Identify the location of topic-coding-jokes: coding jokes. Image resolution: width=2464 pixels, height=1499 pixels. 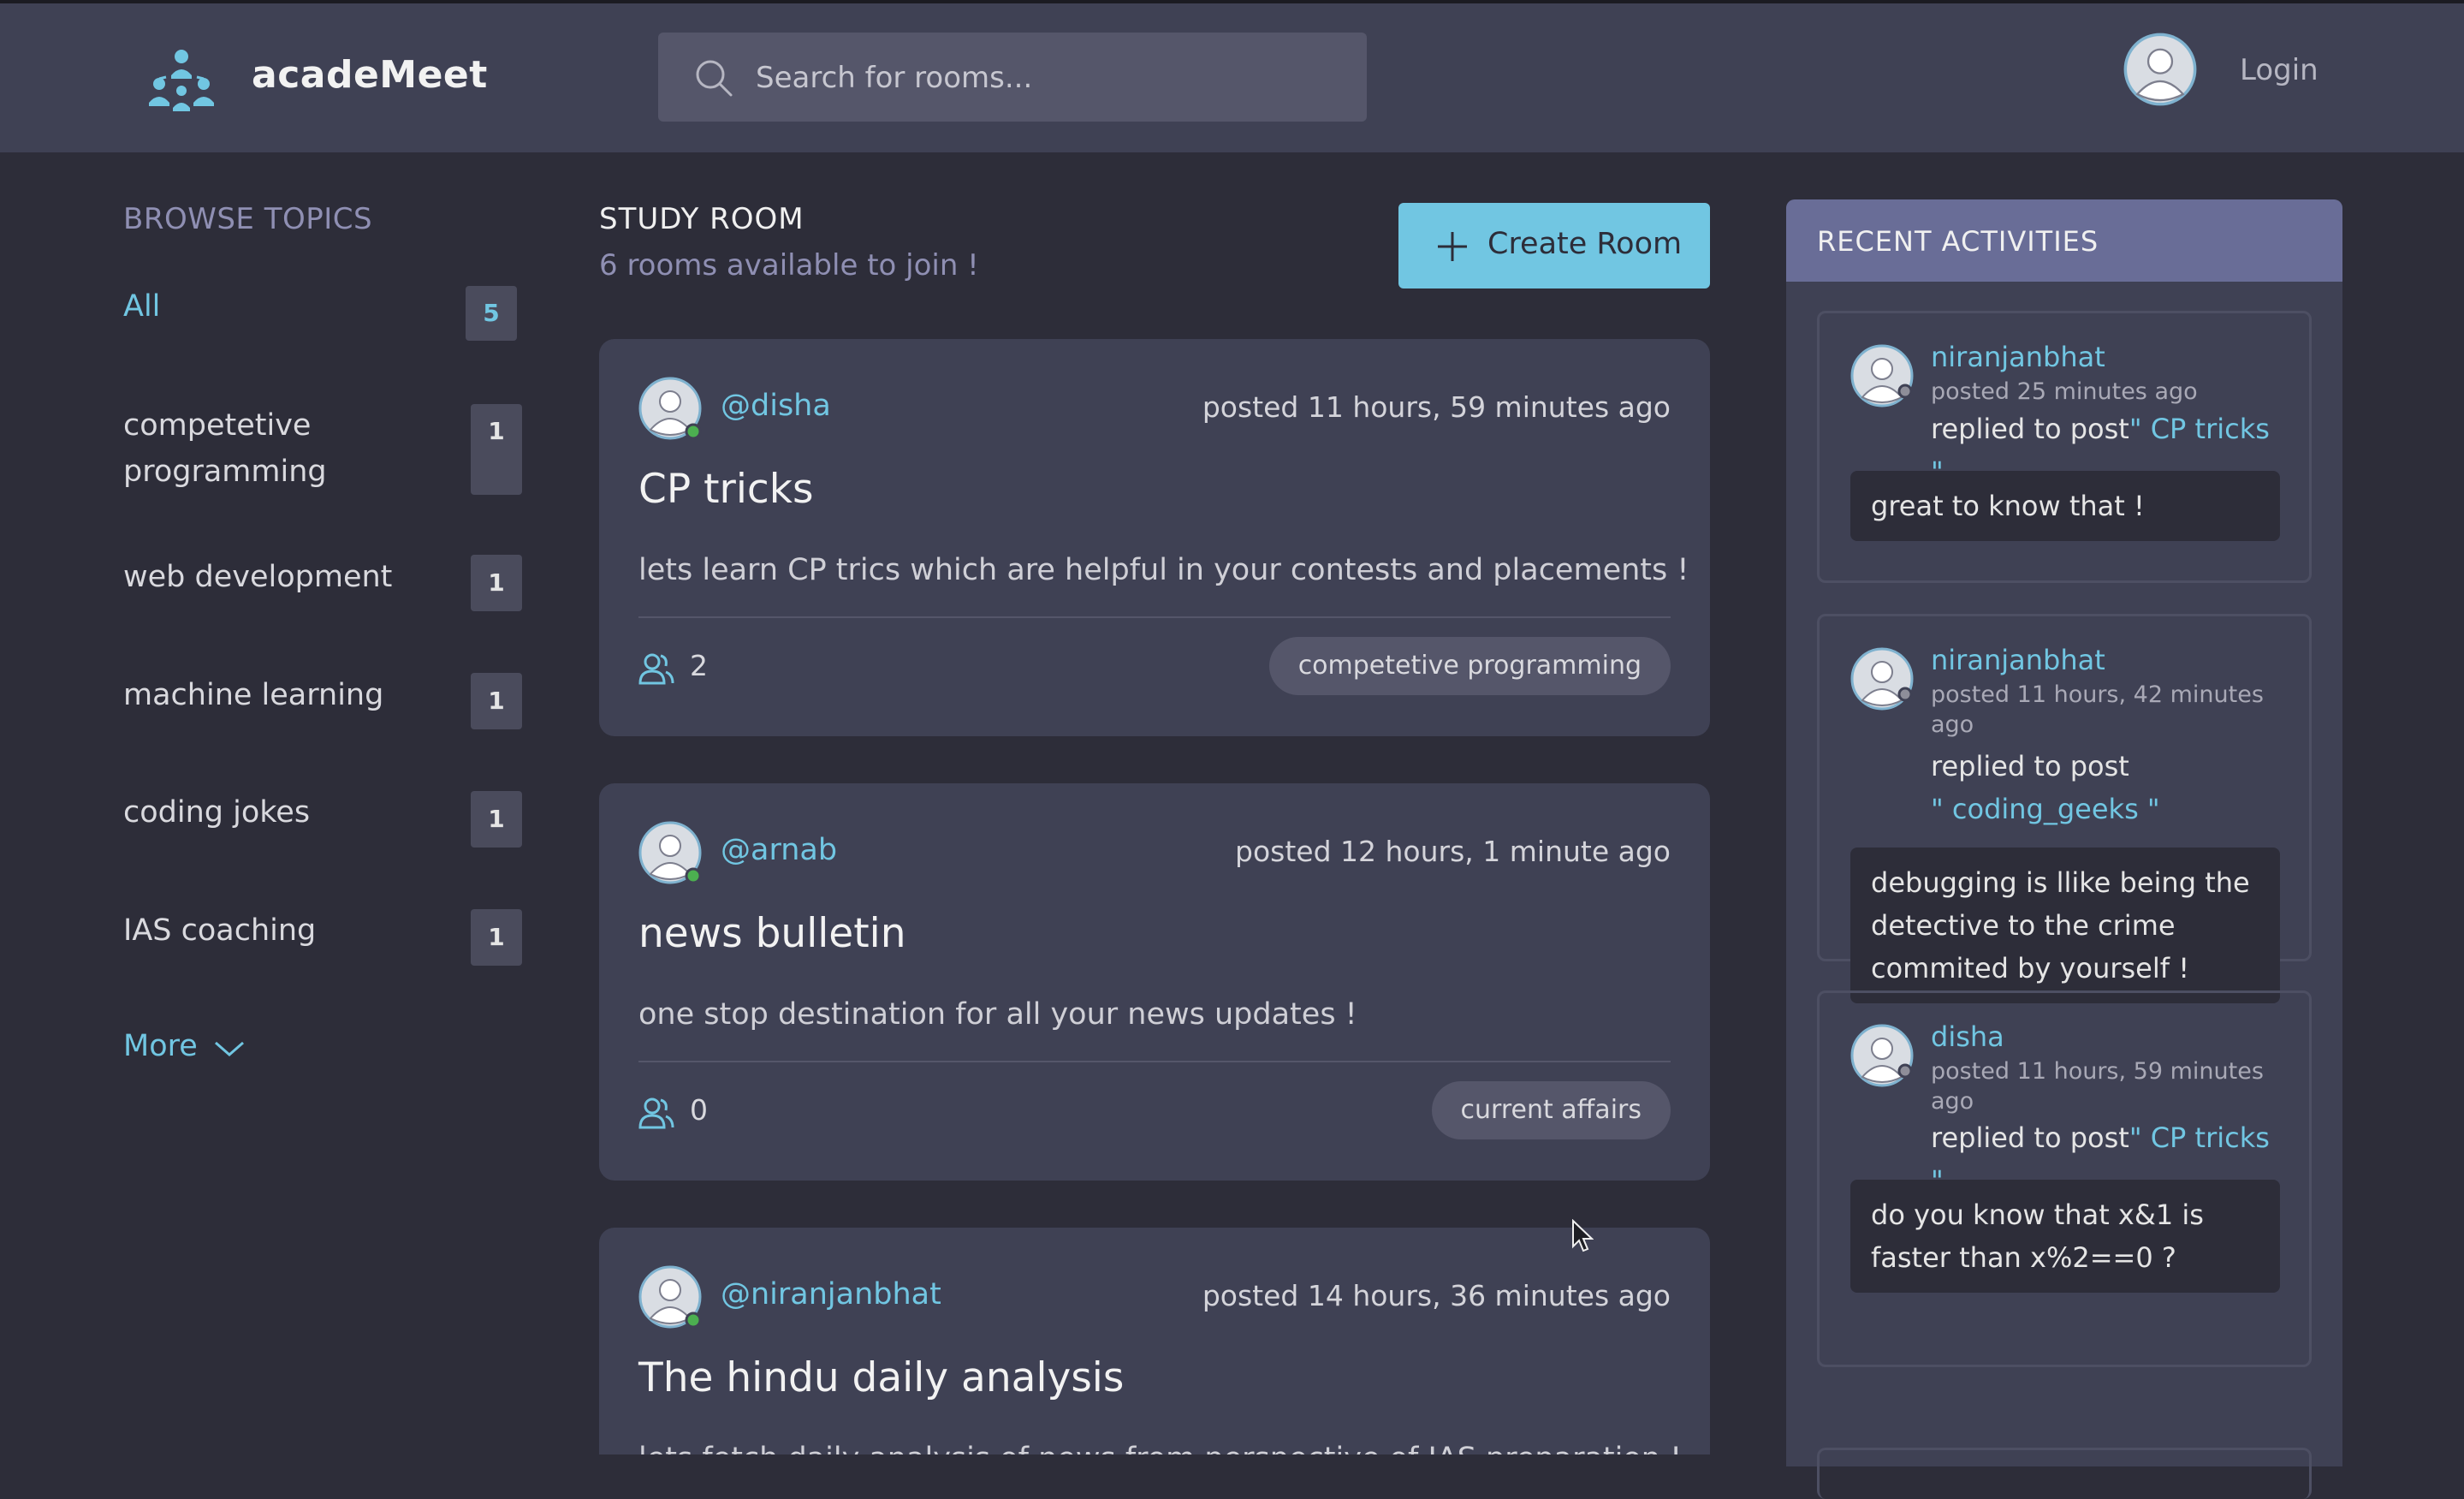
(216, 812).